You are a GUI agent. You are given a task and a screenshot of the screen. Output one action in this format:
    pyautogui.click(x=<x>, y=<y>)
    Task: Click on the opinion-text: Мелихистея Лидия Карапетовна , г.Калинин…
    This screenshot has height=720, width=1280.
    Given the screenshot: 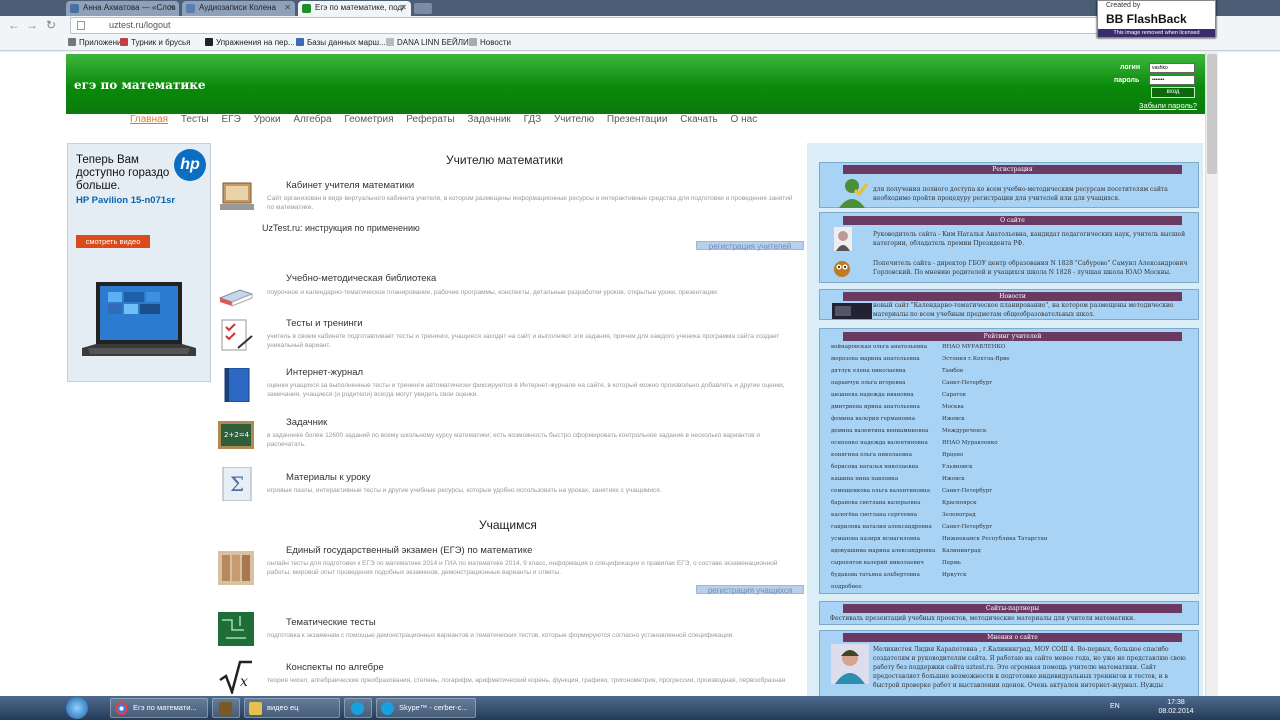 What is the action you would take?
    pyautogui.click(x=1029, y=667)
    